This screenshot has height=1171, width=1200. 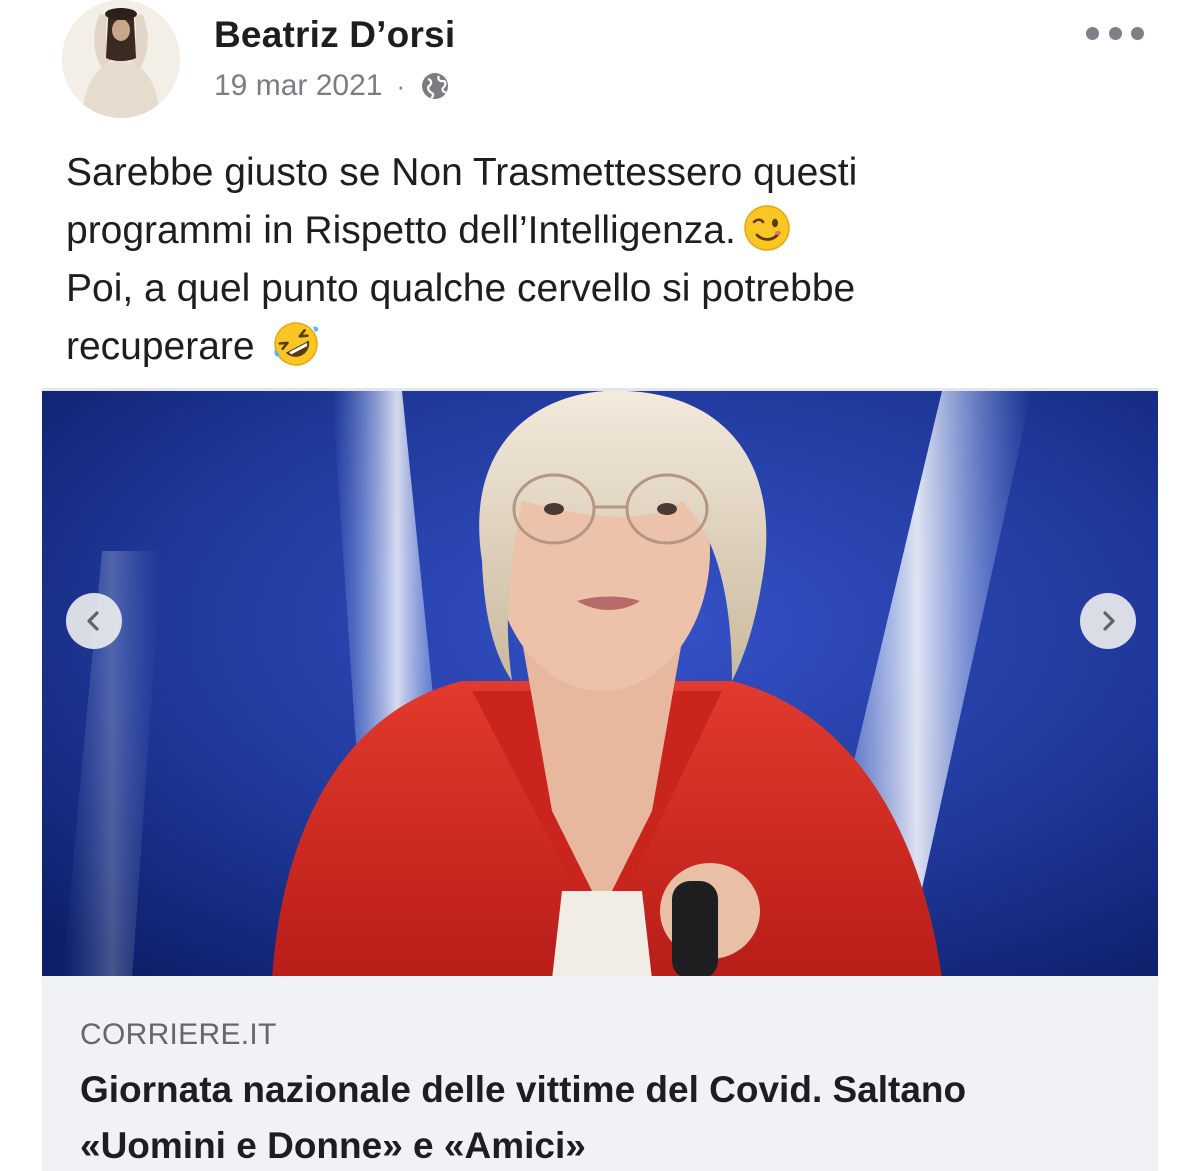 What do you see at coordinates (1108, 621) in the screenshot?
I see `chevron-right-icon` at bounding box center [1108, 621].